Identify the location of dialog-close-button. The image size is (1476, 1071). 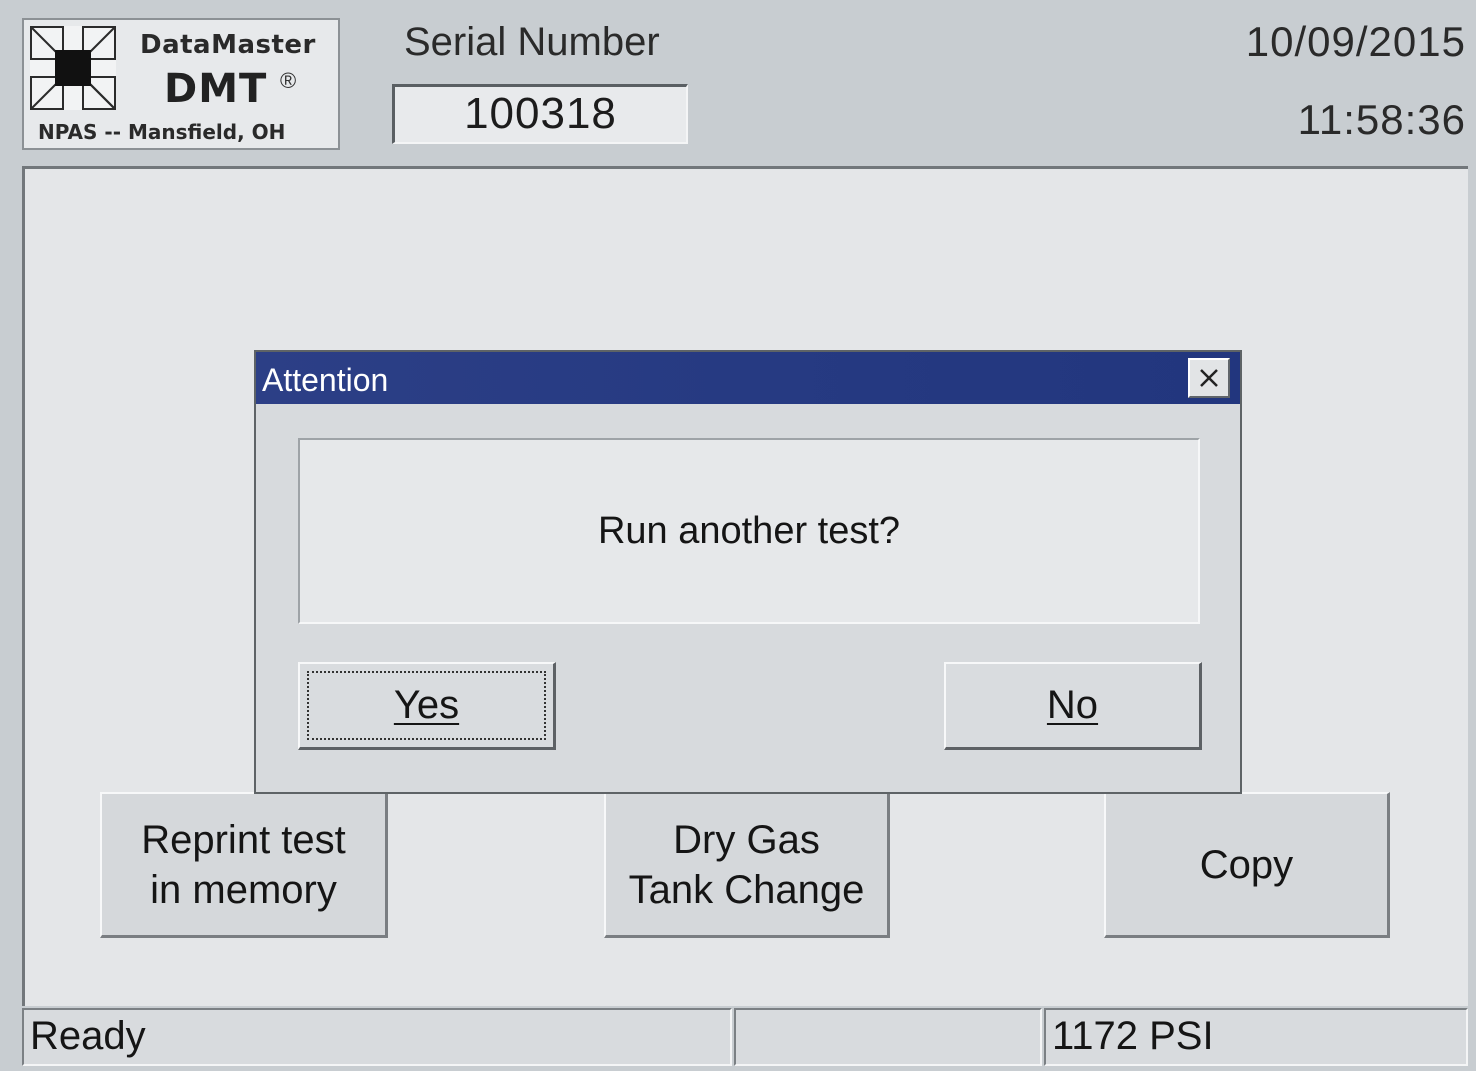
(1209, 378).